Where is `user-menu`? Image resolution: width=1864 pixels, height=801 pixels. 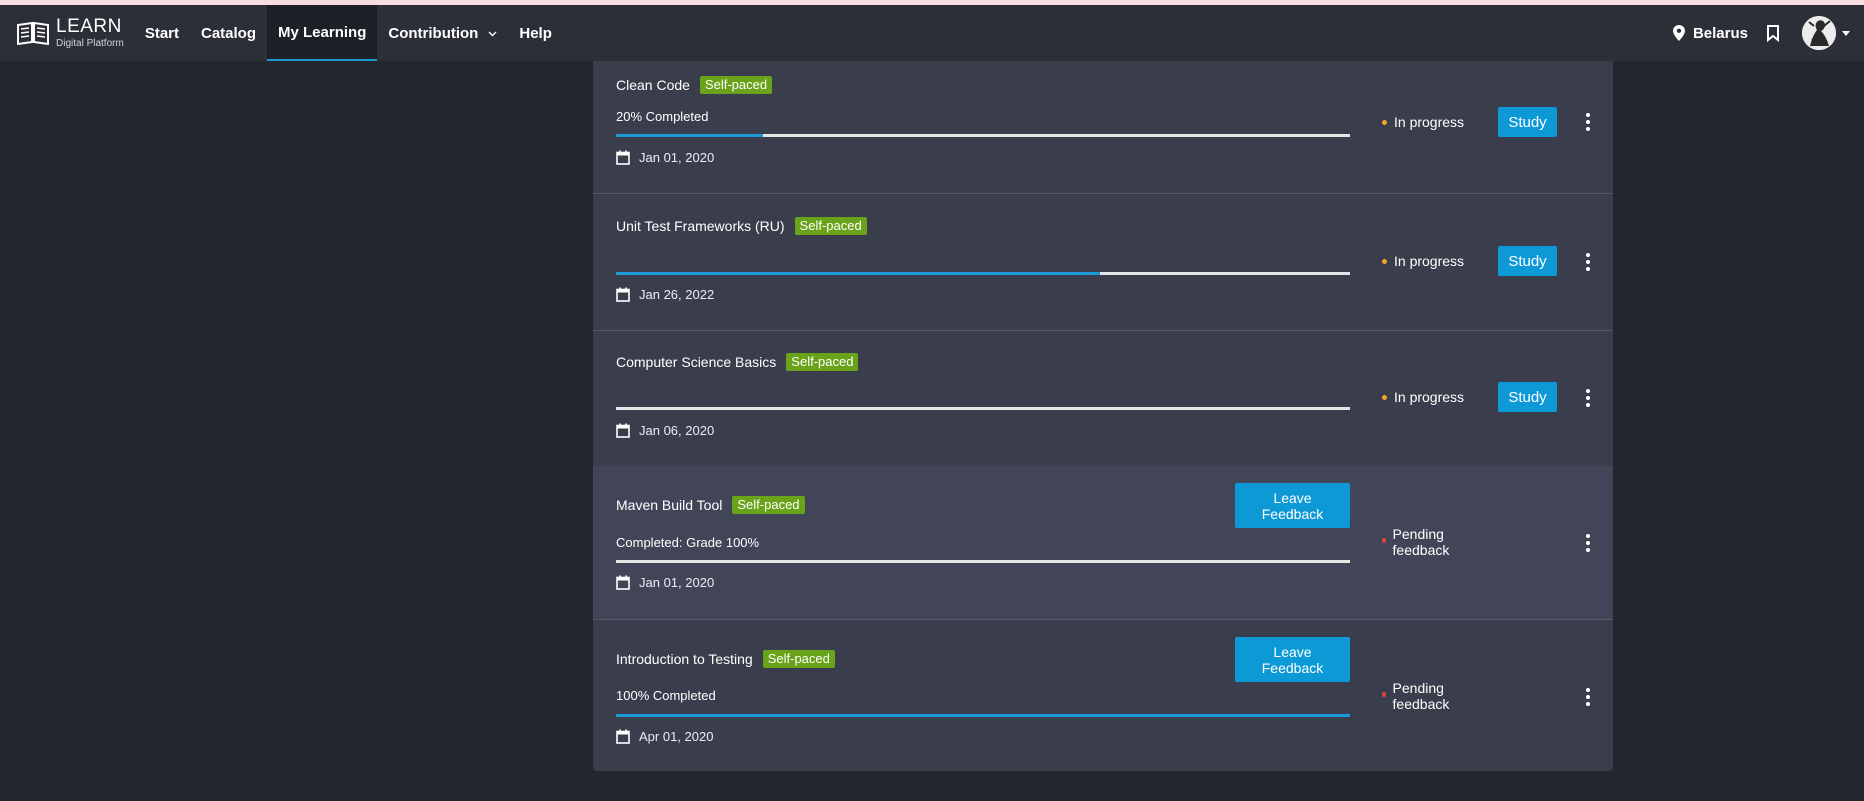
user-menu is located at coordinates (1826, 33).